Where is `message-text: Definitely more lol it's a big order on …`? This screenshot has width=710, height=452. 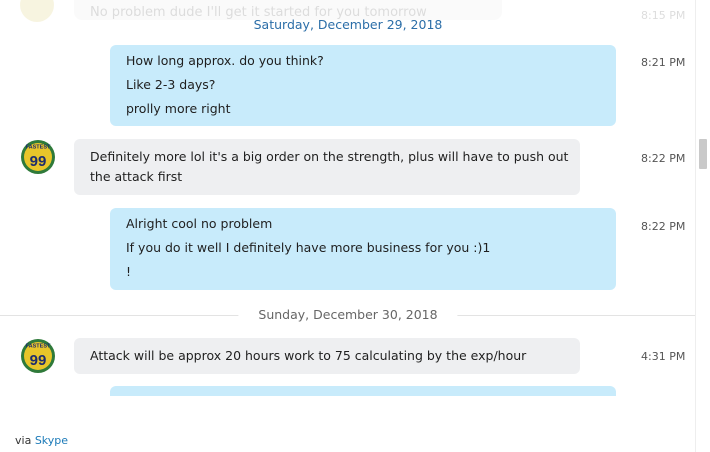
message-text: Definitely more lol it's a big order on … is located at coordinates (329, 156).